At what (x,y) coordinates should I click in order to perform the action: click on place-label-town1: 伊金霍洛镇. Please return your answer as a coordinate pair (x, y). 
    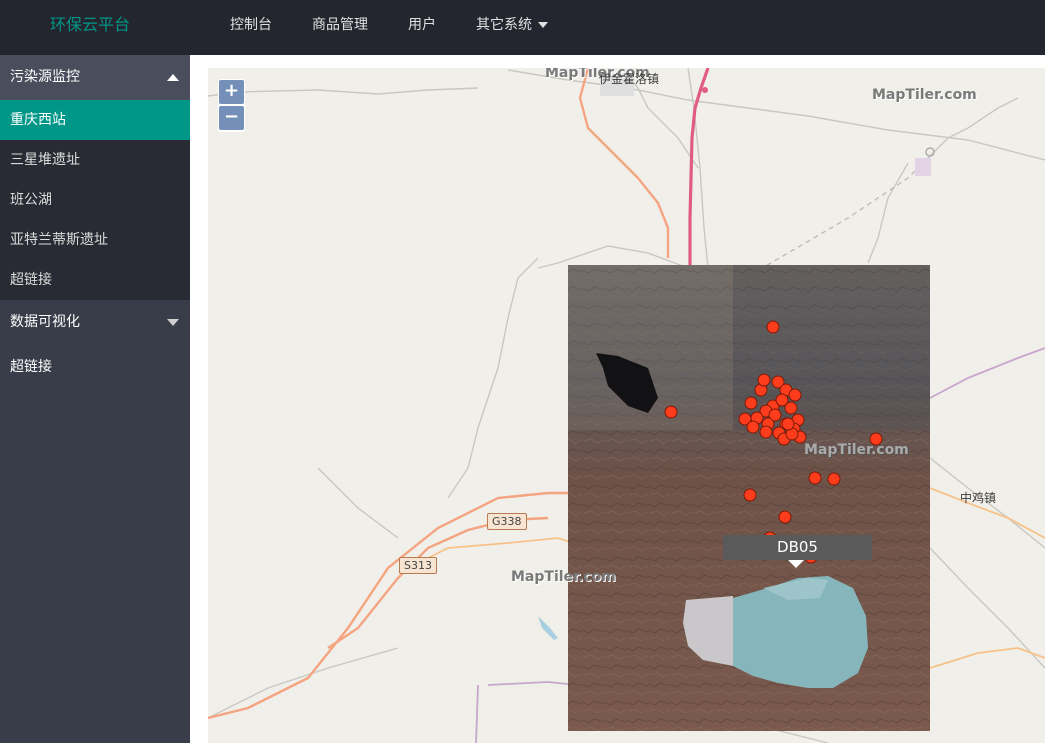
    Looking at the image, I should click on (629, 79).